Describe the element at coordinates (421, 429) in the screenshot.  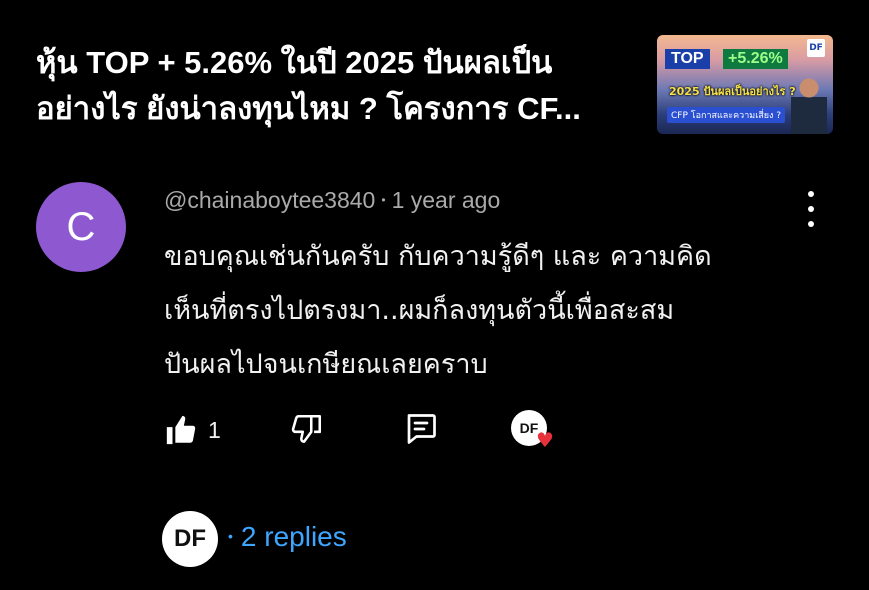
I see `reply-icon` at that location.